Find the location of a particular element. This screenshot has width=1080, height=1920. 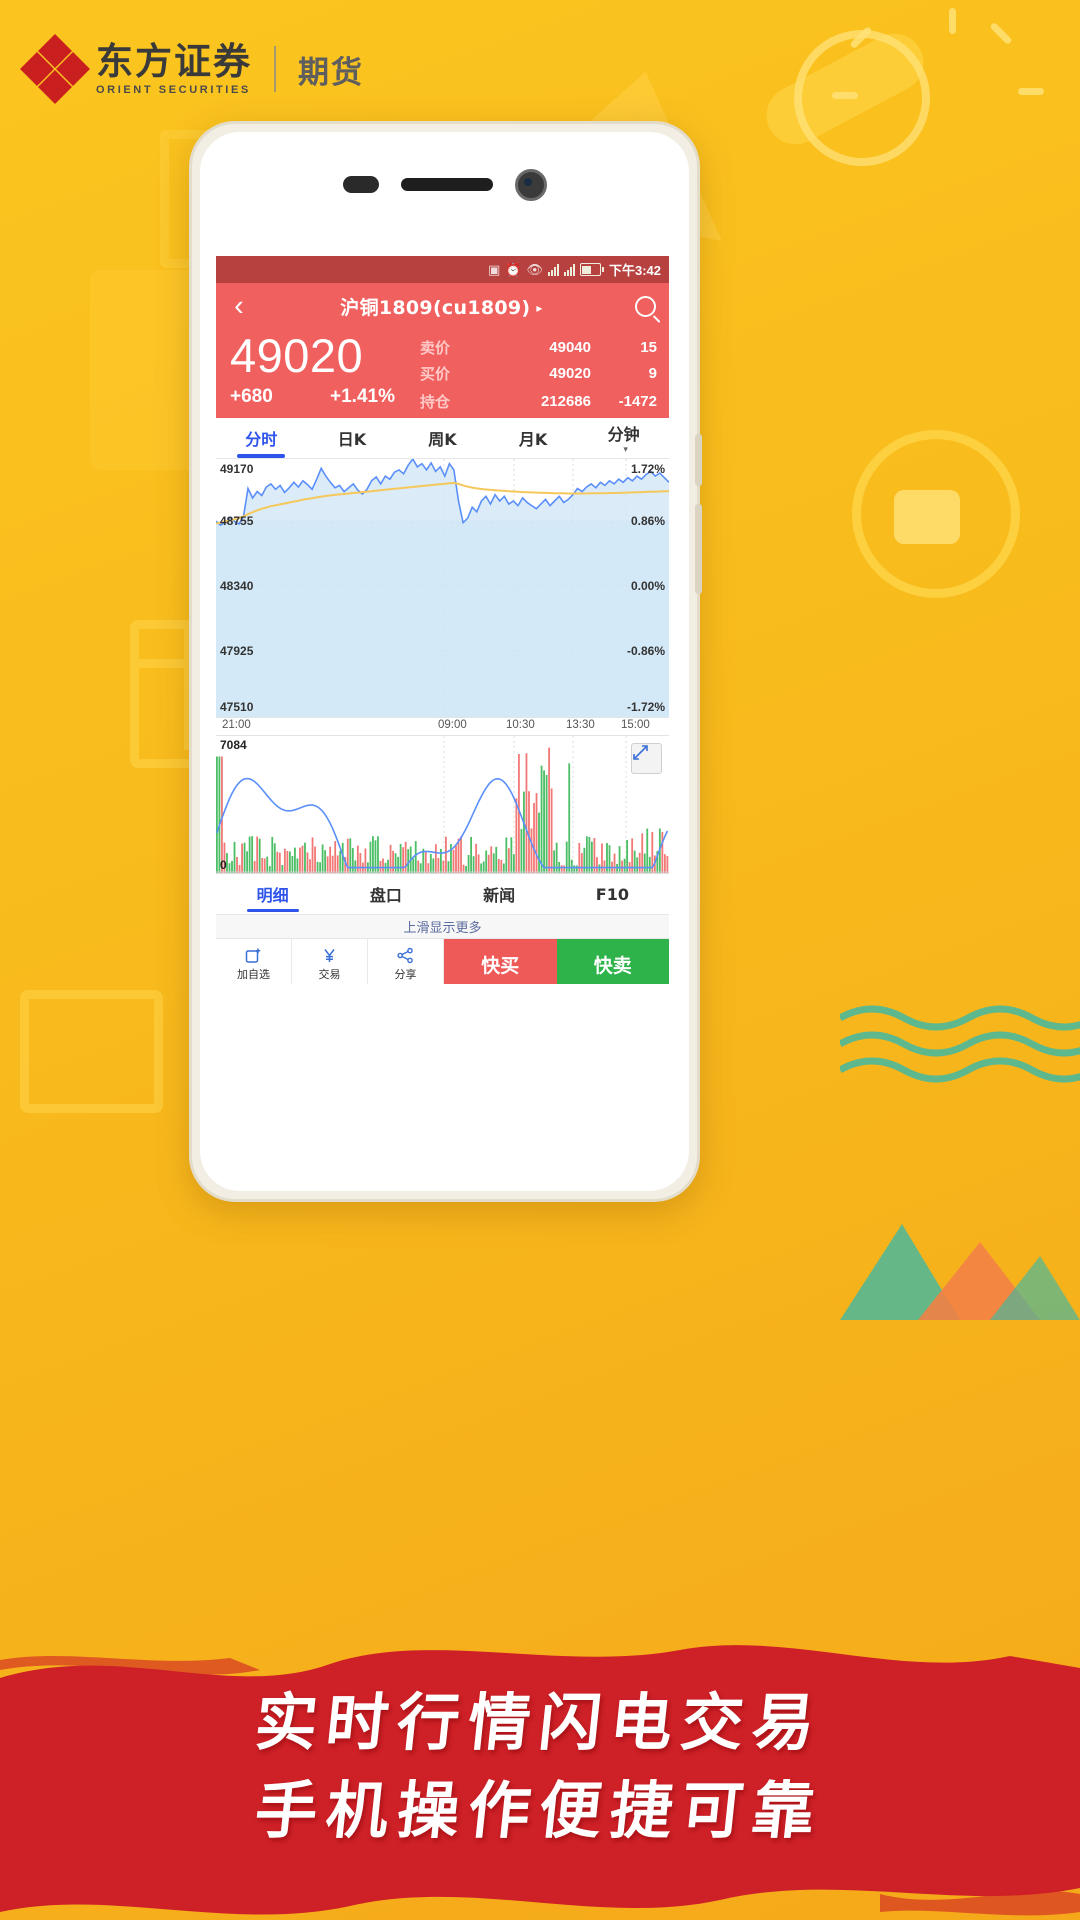

tab-label: 周K is located at coordinates (442, 439).